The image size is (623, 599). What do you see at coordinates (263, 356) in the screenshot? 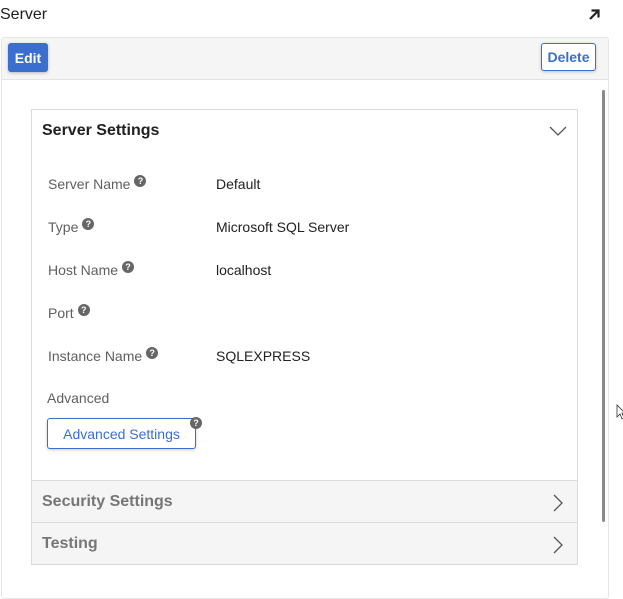
I see `field-value: SQLEXPRESS` at bounding box center [263, 356].